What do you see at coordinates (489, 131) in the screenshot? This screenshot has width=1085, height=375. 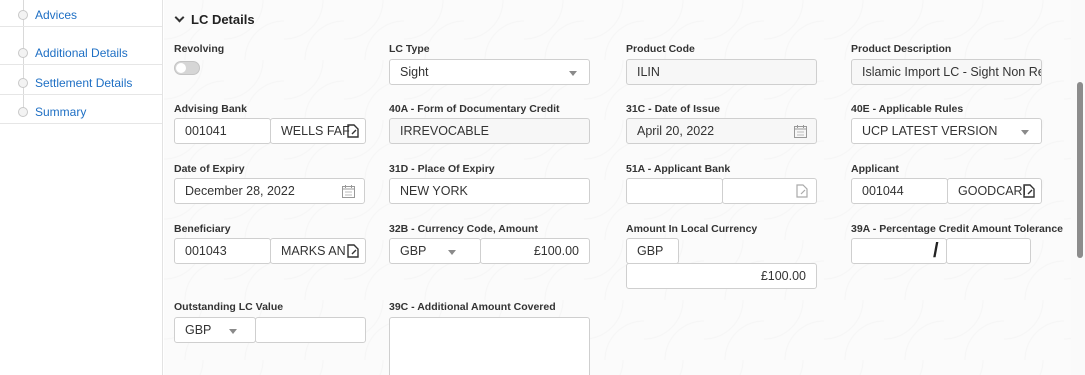 I see `form-of-credit-field: IRREVOCABLE` at bounding box center [489, 131].